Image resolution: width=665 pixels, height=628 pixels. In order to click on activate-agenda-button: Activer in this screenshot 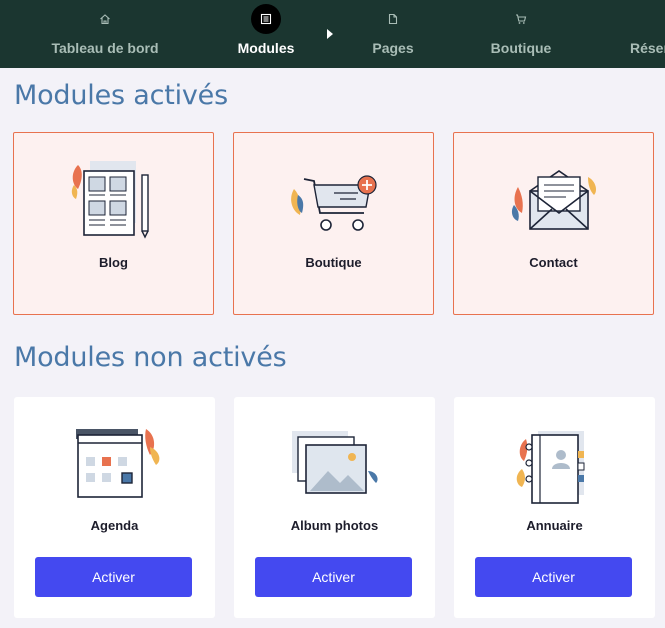, I will do `click(113, 577)`.